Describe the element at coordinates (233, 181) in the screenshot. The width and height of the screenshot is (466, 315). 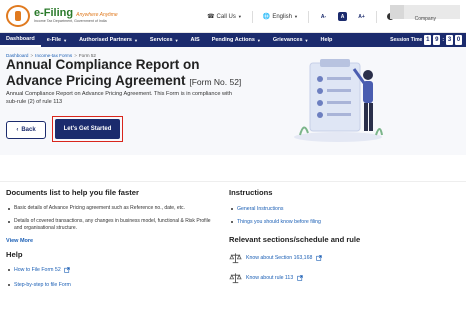
I see `divider` at that location.